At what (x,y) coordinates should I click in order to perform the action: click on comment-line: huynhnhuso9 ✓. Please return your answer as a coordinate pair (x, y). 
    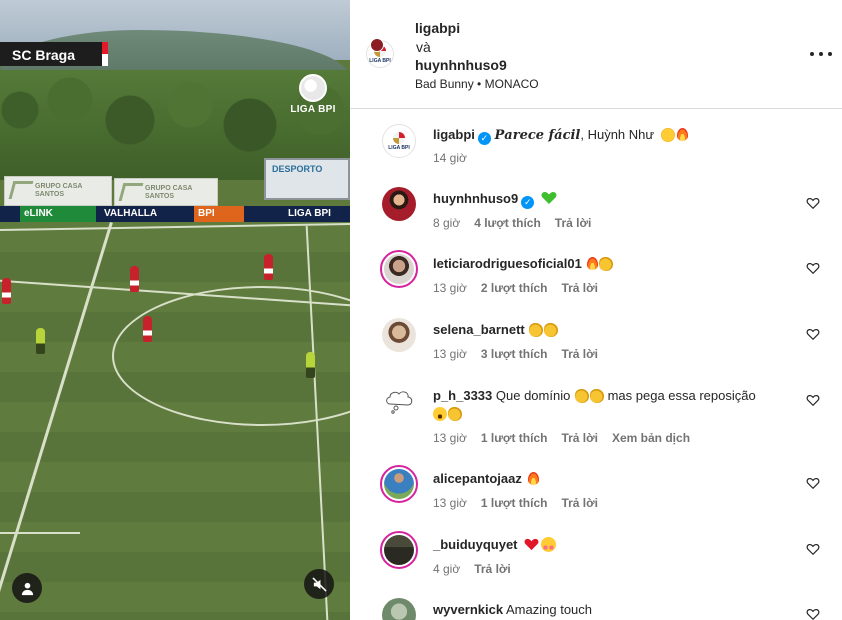
    Looking at the image, I should click on (495, 200).